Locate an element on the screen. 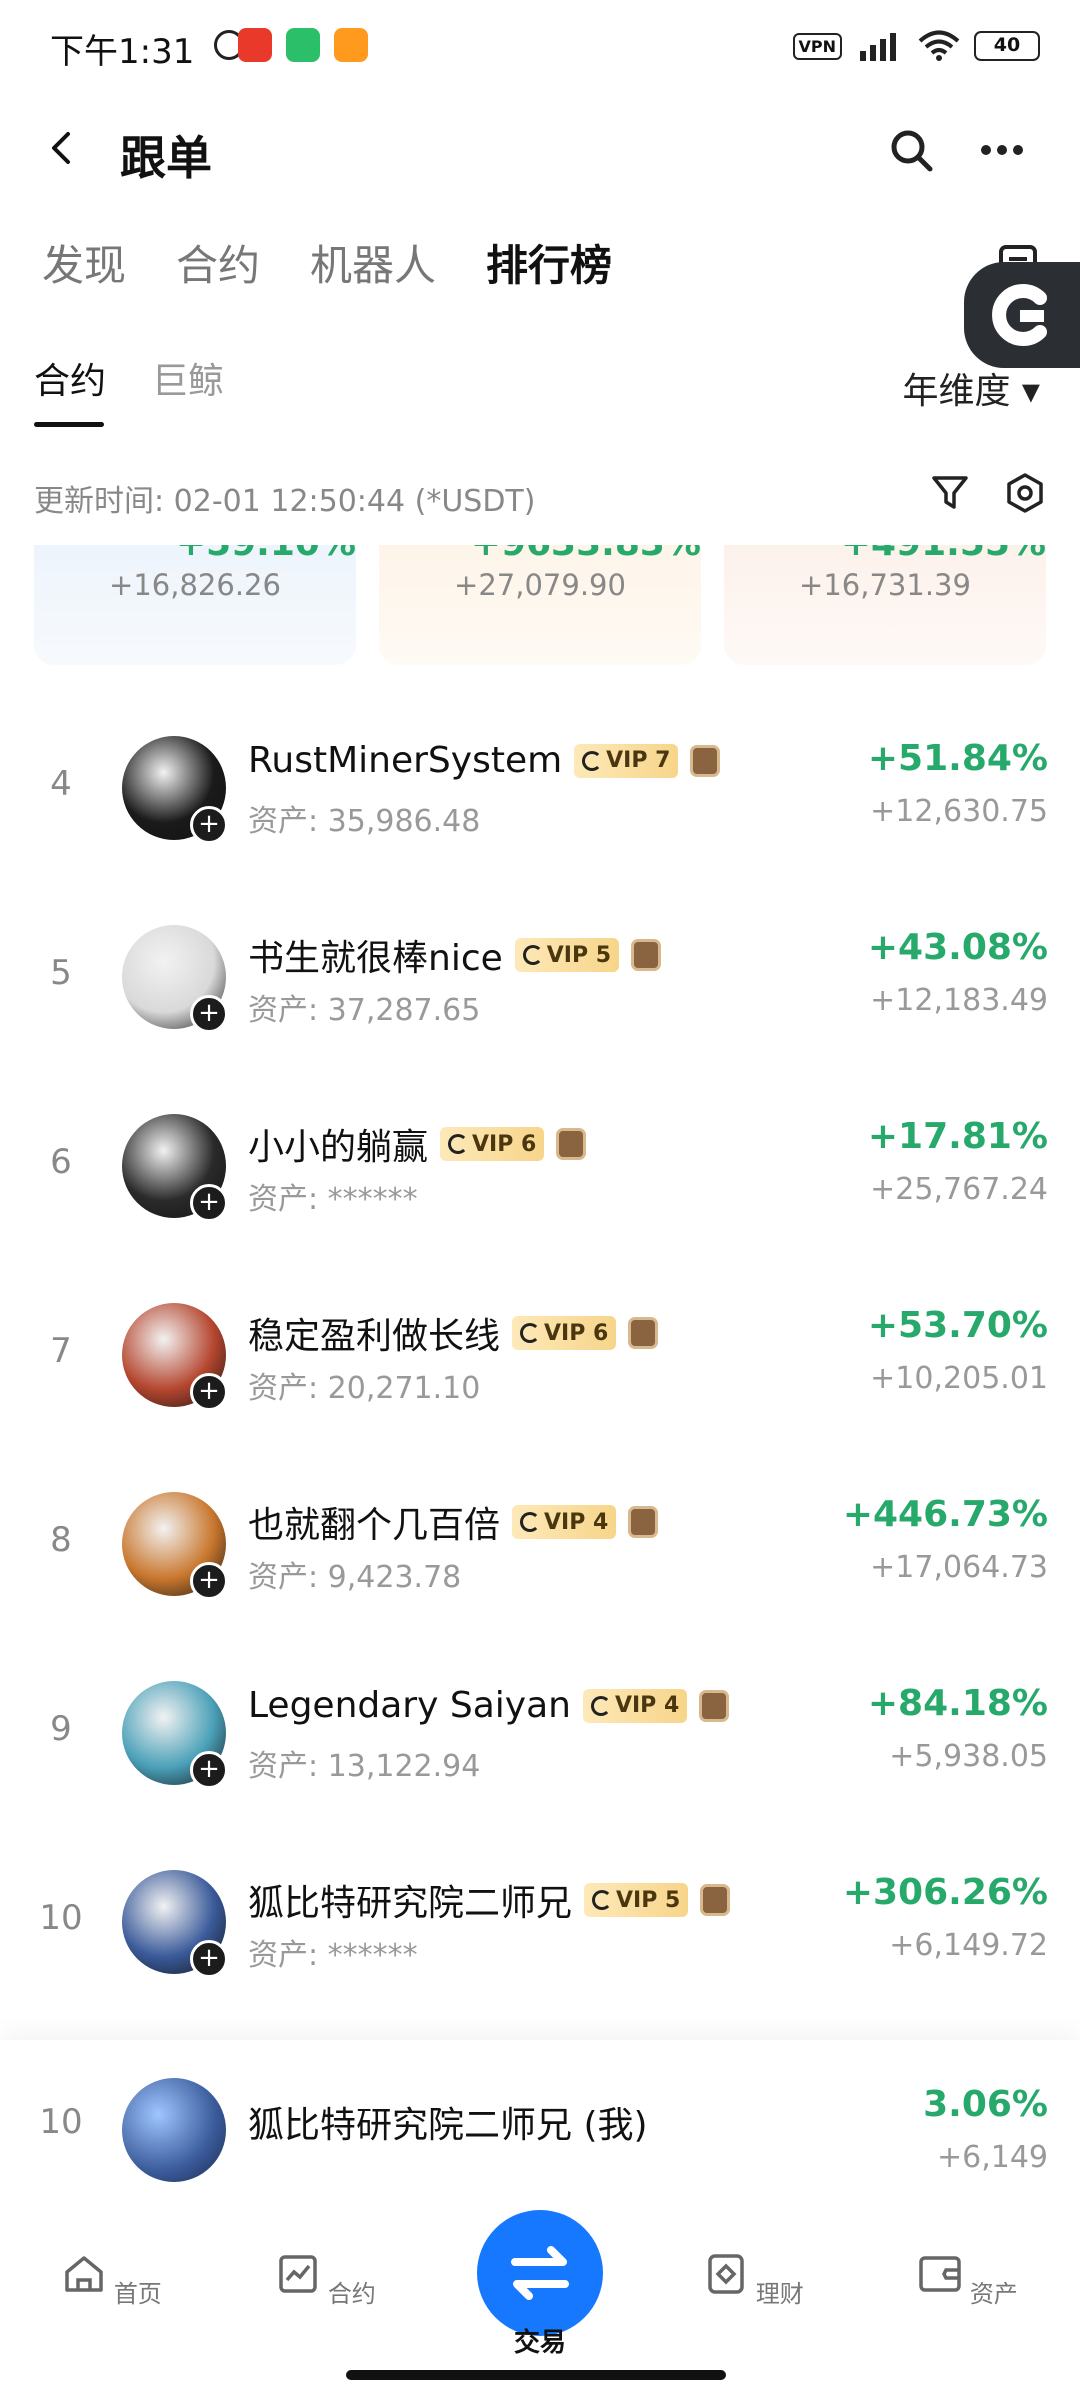 This screenshot has width=1080, height=2400. trader-name: Legendary Saiyan is located at coordinates (409, 1705).